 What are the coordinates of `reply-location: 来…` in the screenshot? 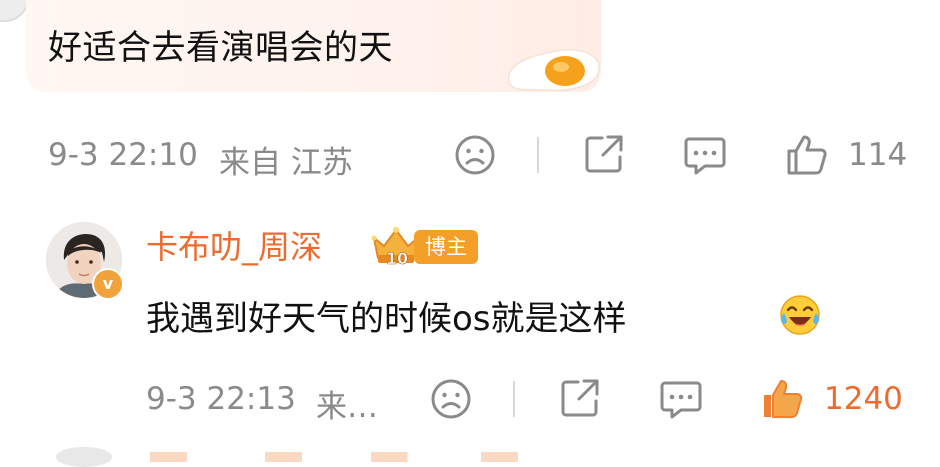 It's located at (347, 407).